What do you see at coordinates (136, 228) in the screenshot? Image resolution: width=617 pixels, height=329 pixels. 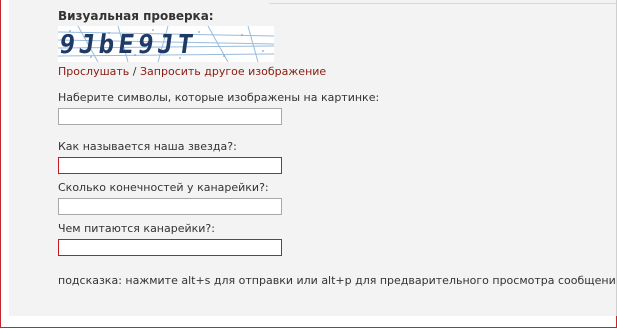 I see `food-question-label: Чем питаются канарейки?:` at bounding box center [136, 228].